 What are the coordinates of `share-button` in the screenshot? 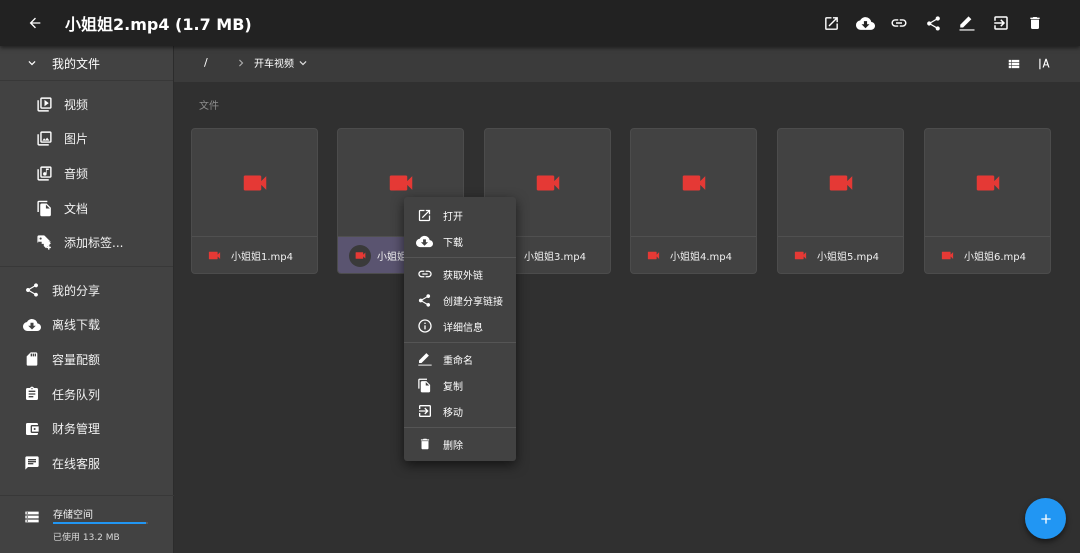 It's located at (933, 23).